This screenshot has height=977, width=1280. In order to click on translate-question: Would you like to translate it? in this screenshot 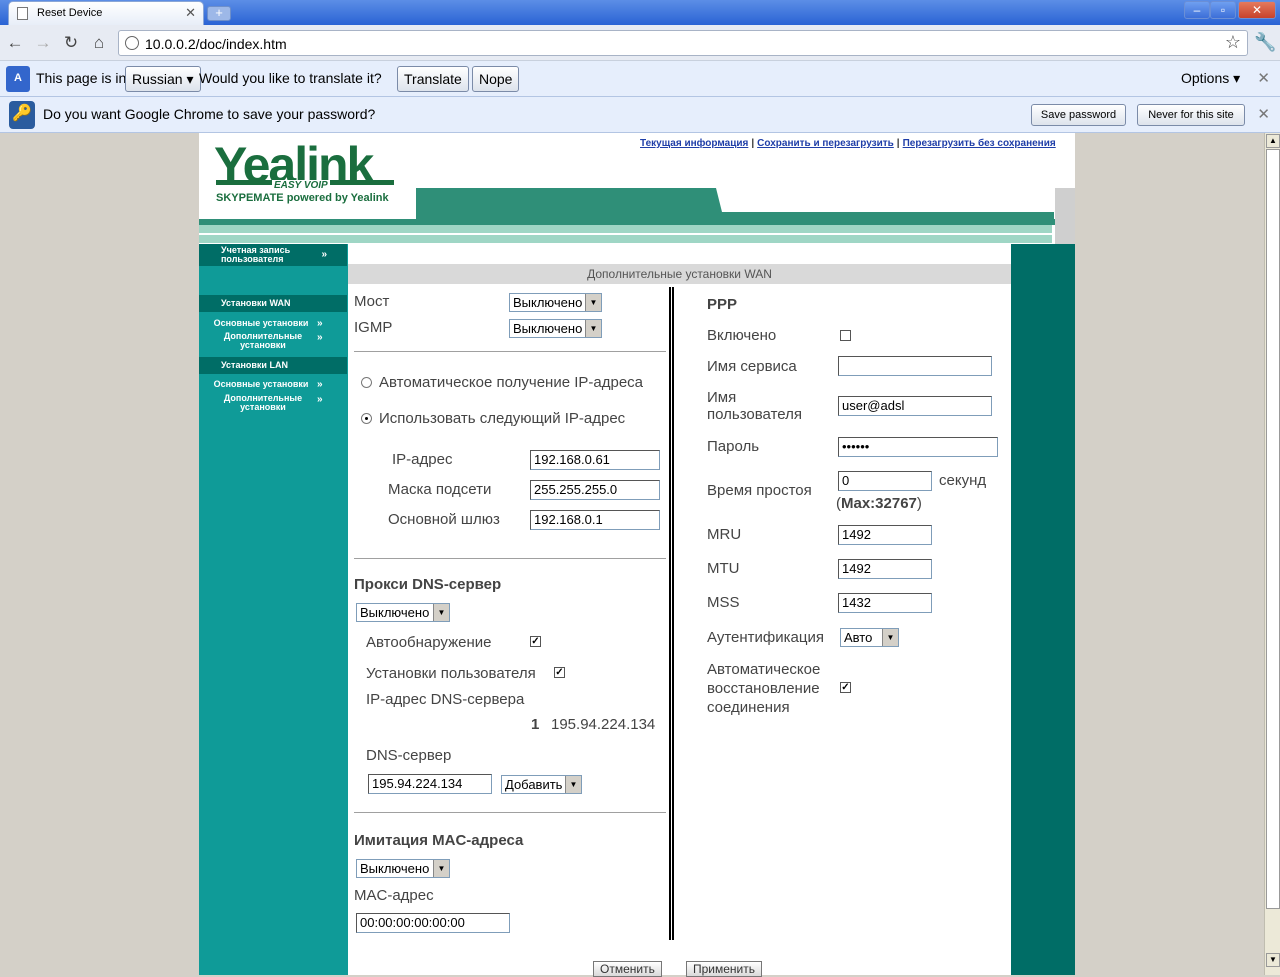, I will do `click(290, 78)`.